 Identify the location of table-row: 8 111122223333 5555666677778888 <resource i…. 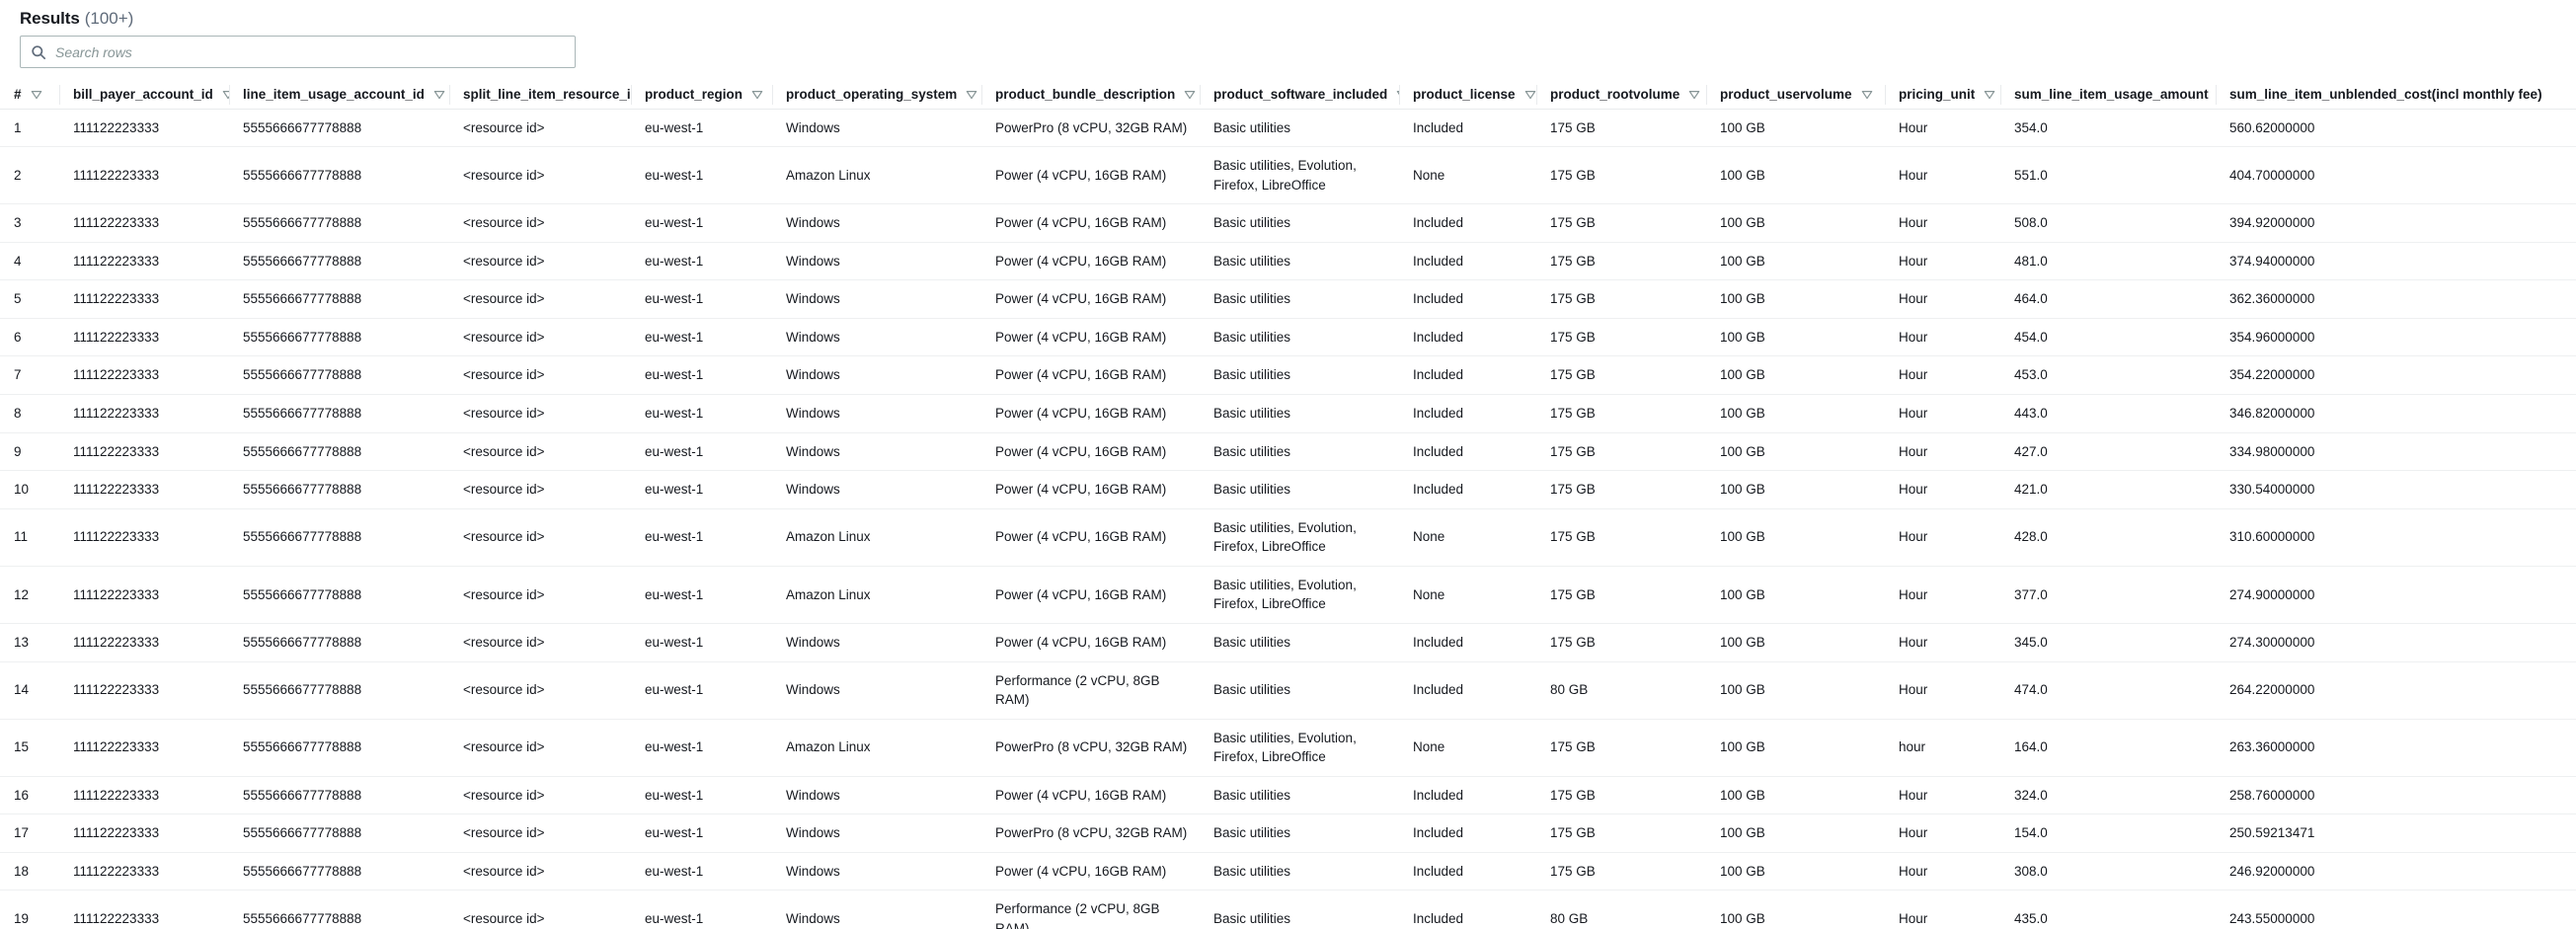
(1288, 413).